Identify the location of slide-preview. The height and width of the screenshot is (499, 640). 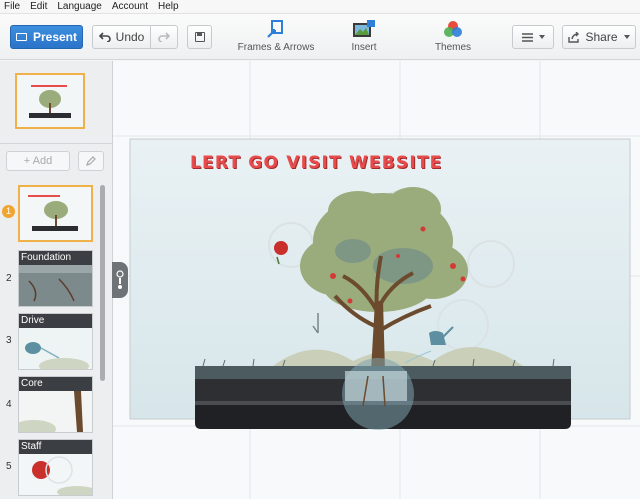
(55, 213).